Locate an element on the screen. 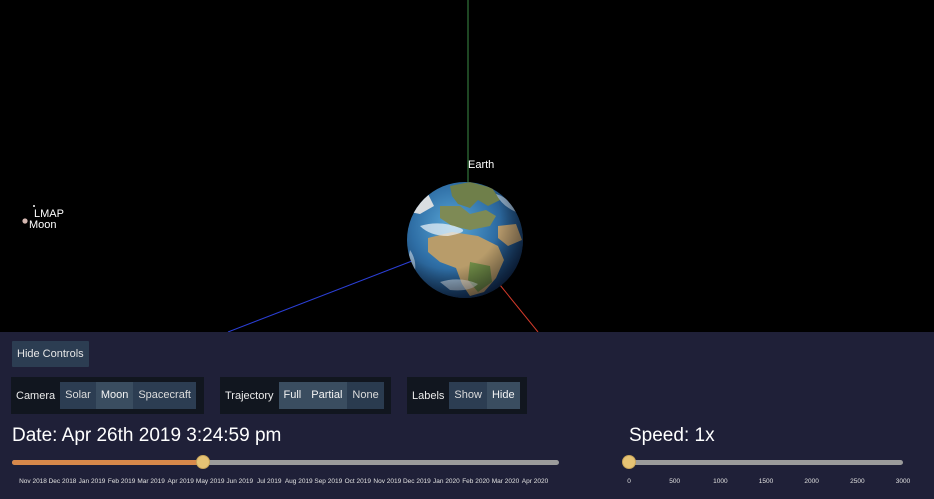 This screenshot has height=499, width=934. camera-option-solar: Solar is located at coordinates (78, 395).